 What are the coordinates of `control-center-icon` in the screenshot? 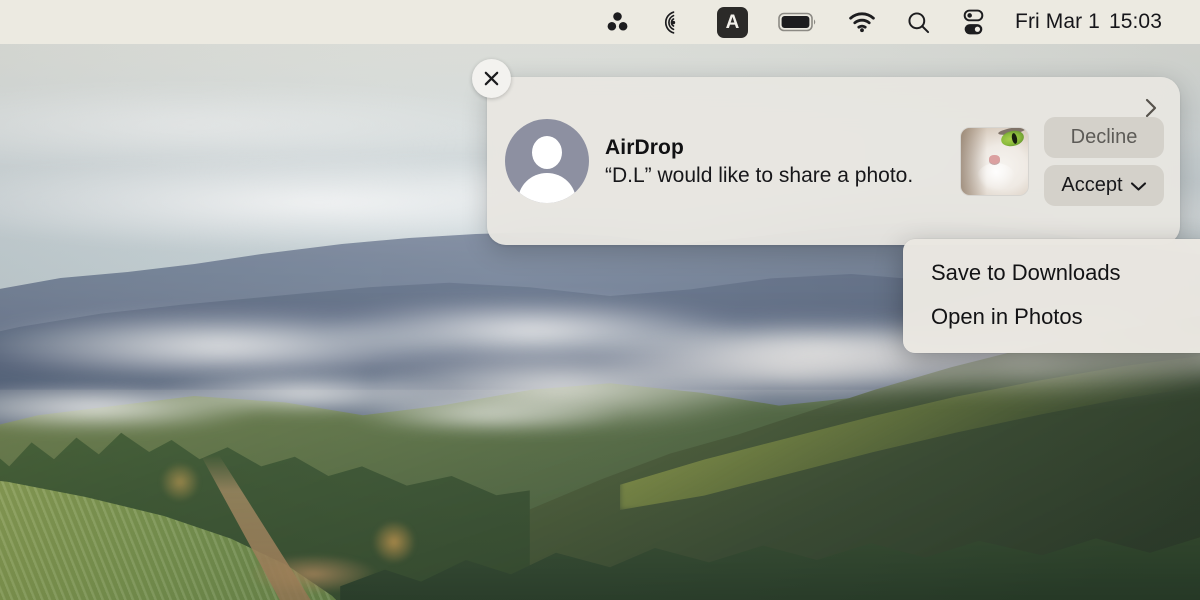 It's located at (973, 22).